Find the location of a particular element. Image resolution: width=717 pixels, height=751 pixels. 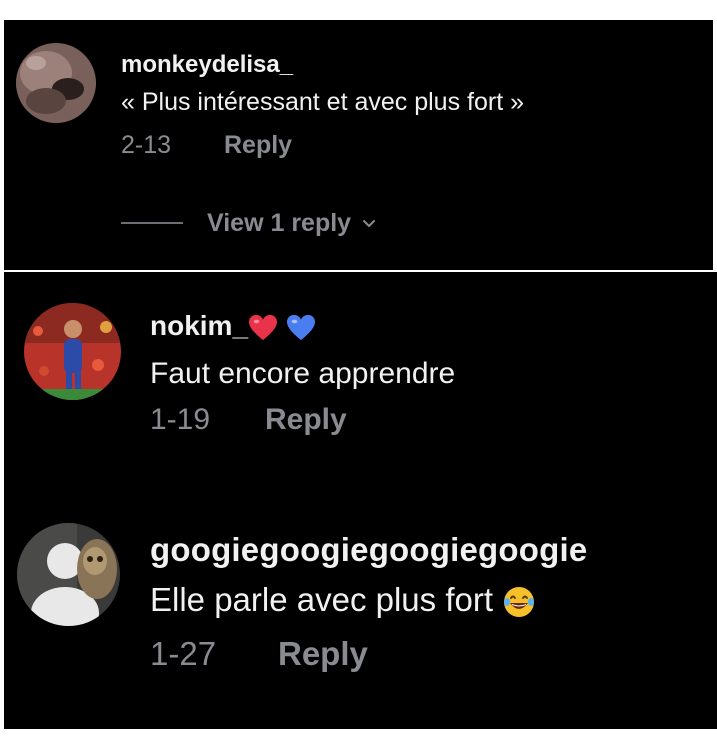

comment-date: 2-13 is located at coordinates (146, 145).